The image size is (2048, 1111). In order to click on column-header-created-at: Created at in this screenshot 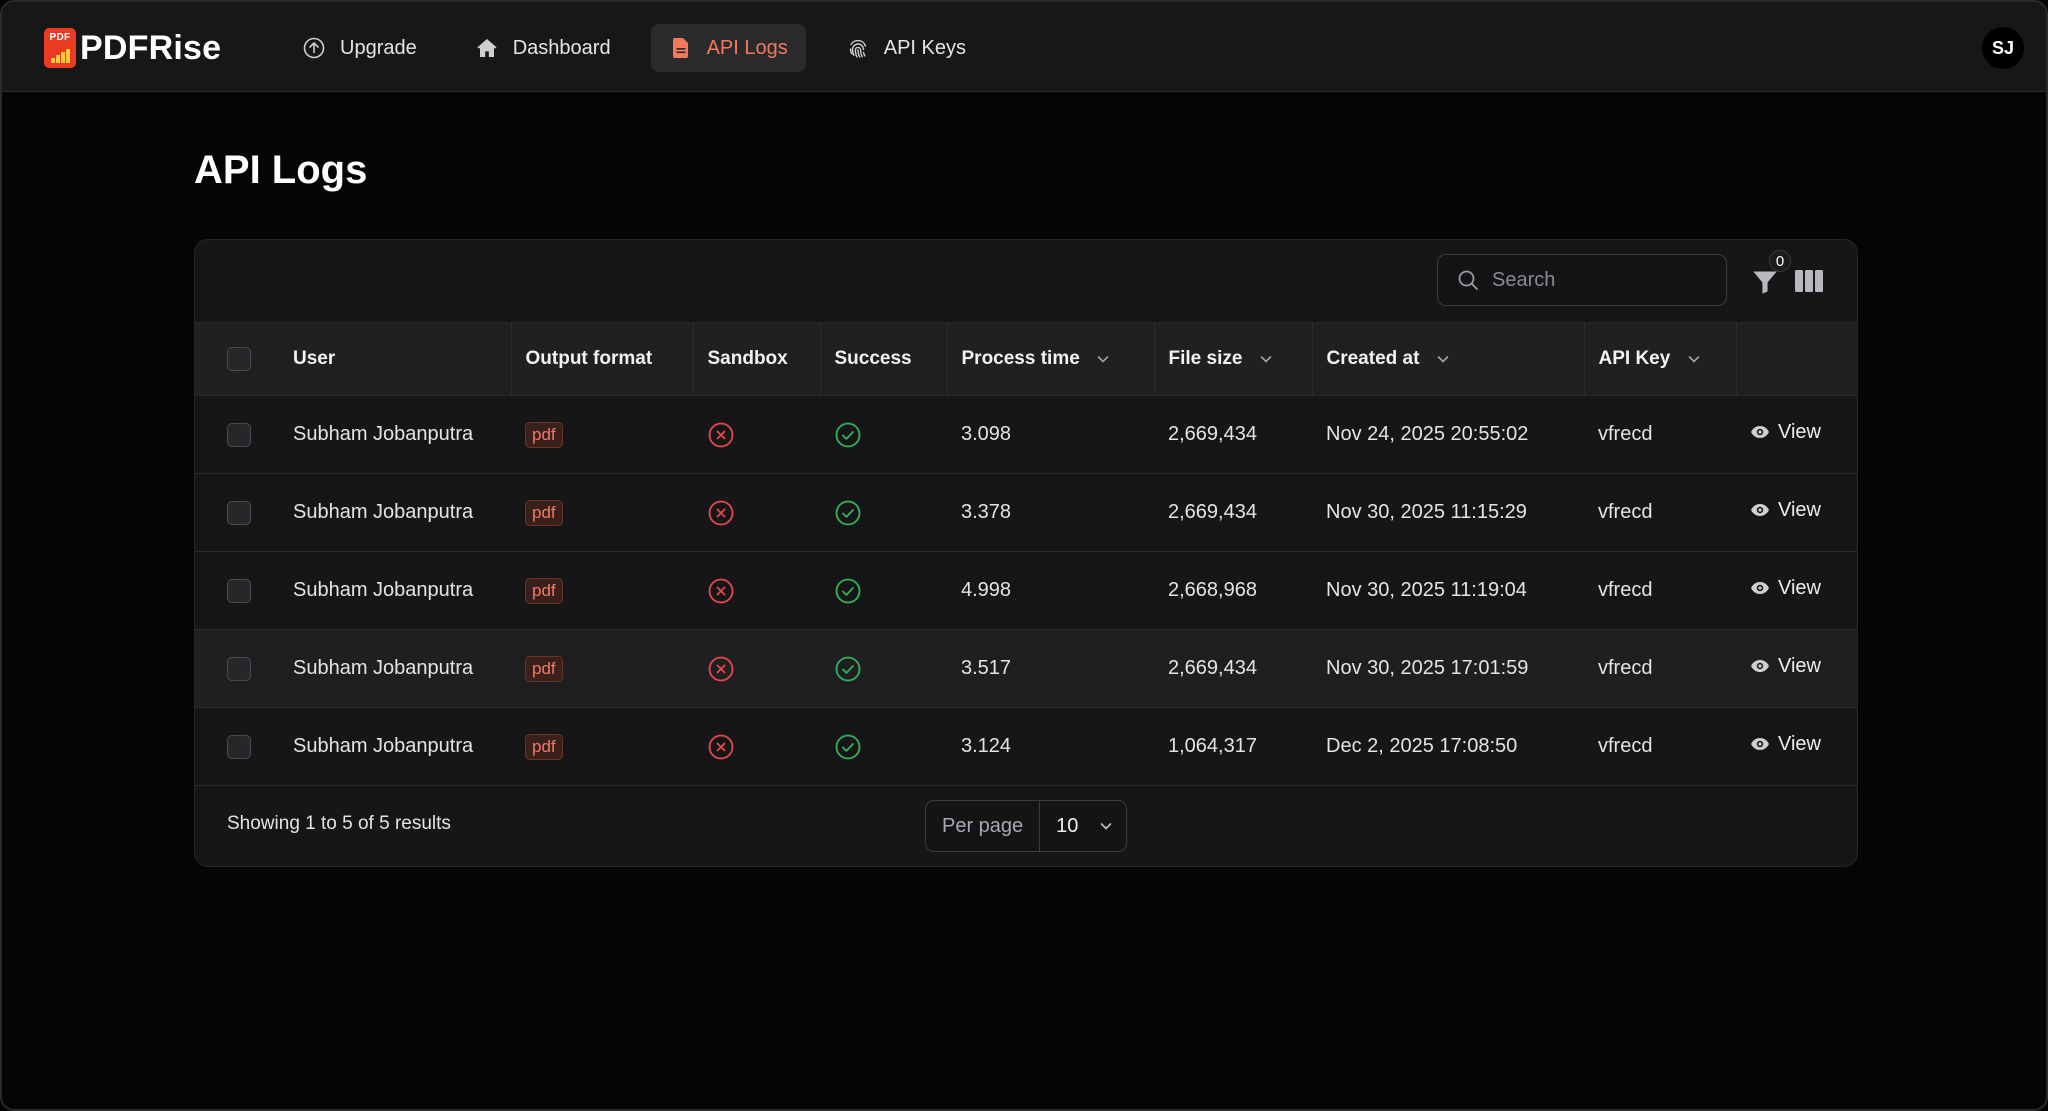, I will do `click(1448, 359)`.